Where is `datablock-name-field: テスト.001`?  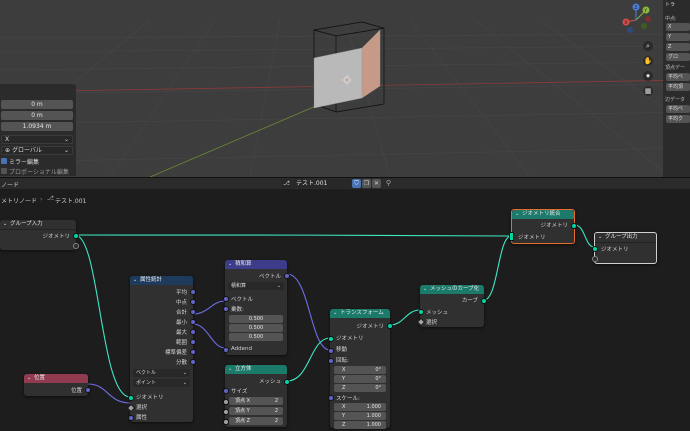 datablock-name-field: テスト.001 is located at coordinates (322, 183).